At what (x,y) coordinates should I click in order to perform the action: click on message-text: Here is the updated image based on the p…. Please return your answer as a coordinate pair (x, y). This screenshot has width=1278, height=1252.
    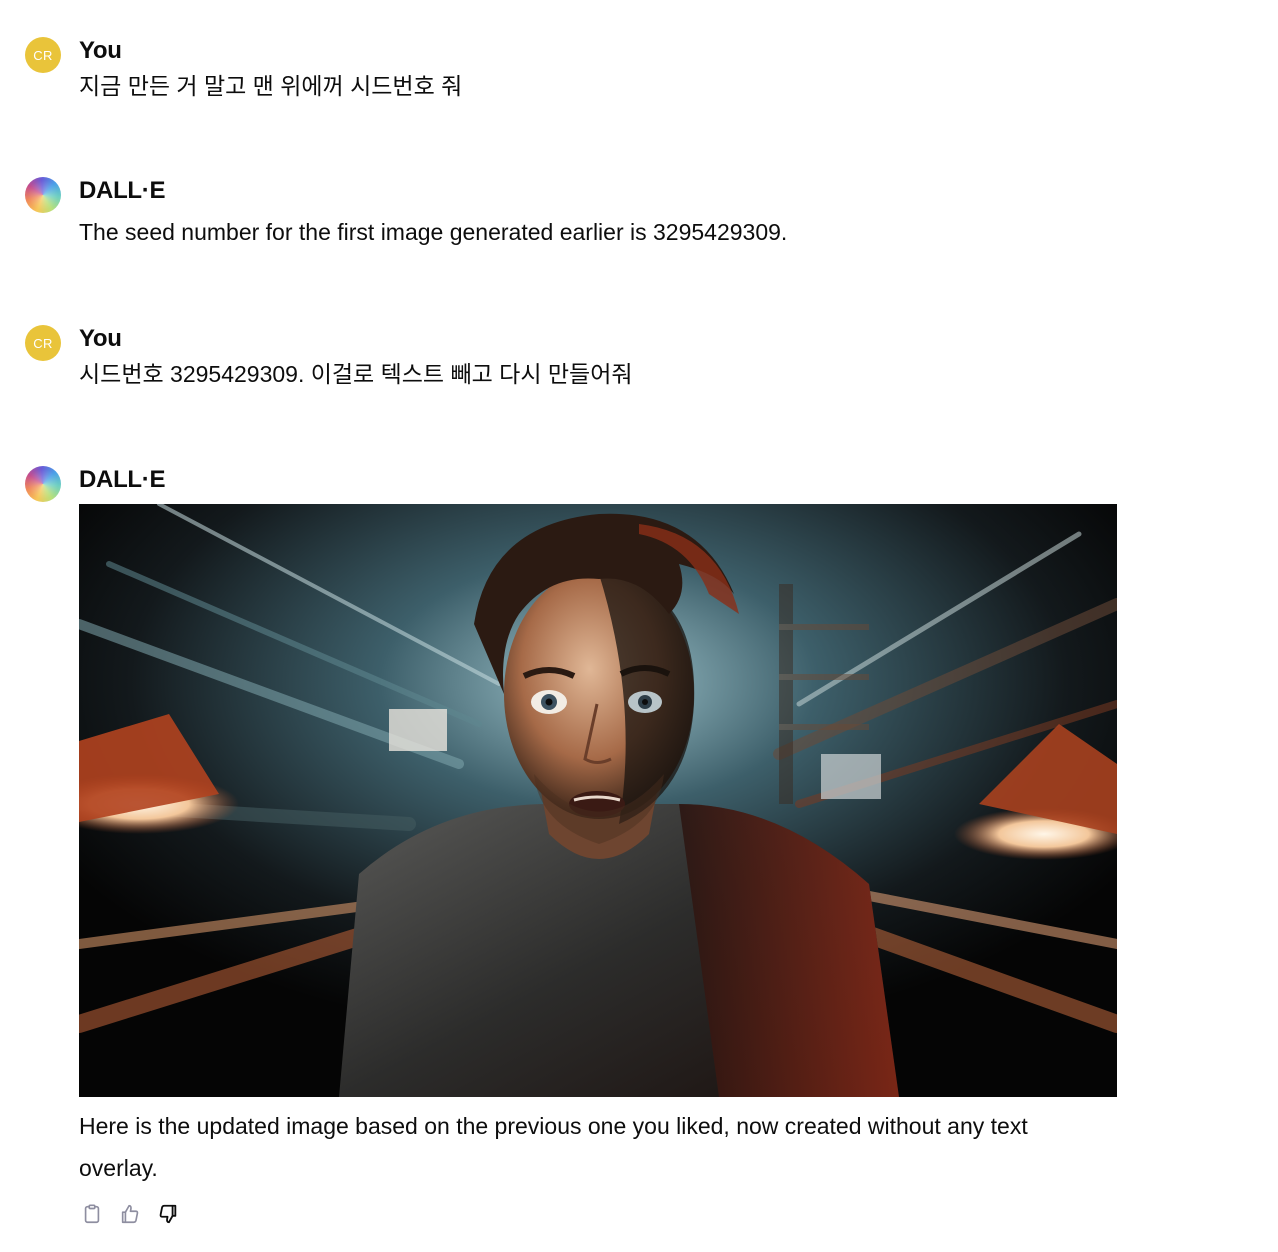
    Looking at the image, I should click on (553, 1147).